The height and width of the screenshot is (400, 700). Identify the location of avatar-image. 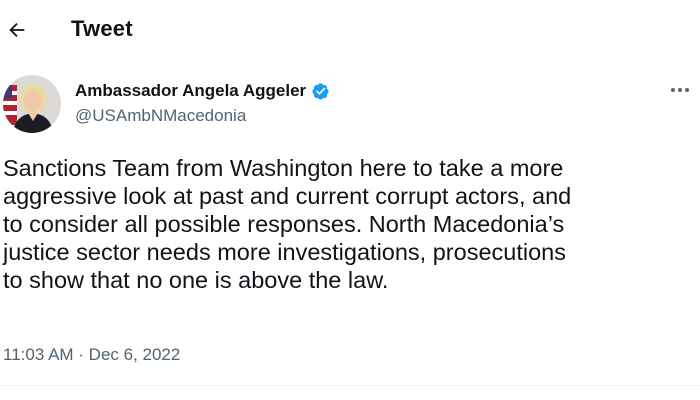
(32, 104).